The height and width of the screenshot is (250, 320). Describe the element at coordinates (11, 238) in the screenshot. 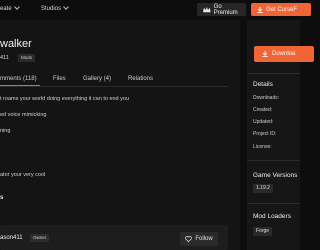

I see `author-card-name: ason411` at that location.